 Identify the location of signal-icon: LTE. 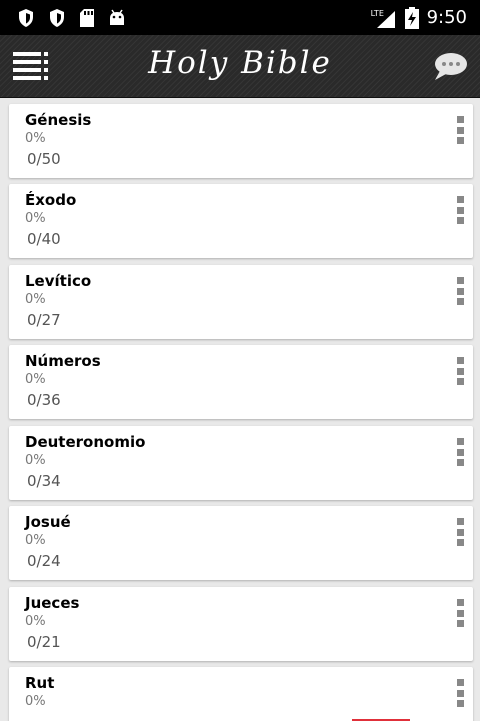
(384, 18).